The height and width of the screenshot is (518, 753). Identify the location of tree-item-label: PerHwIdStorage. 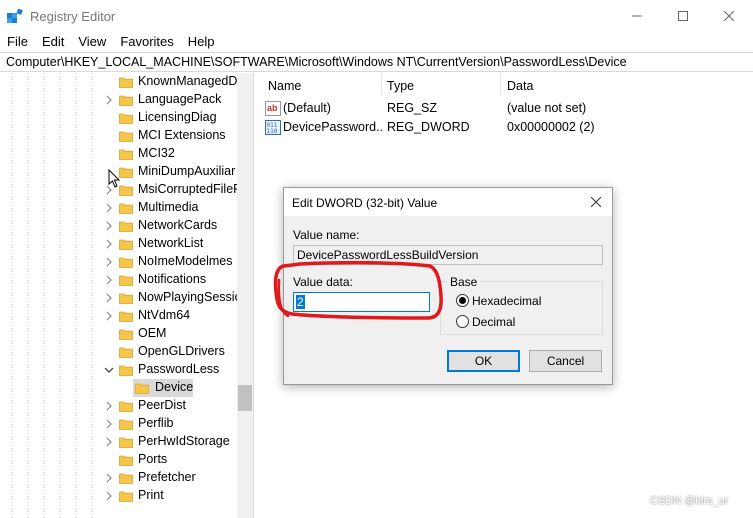
(184, 441).